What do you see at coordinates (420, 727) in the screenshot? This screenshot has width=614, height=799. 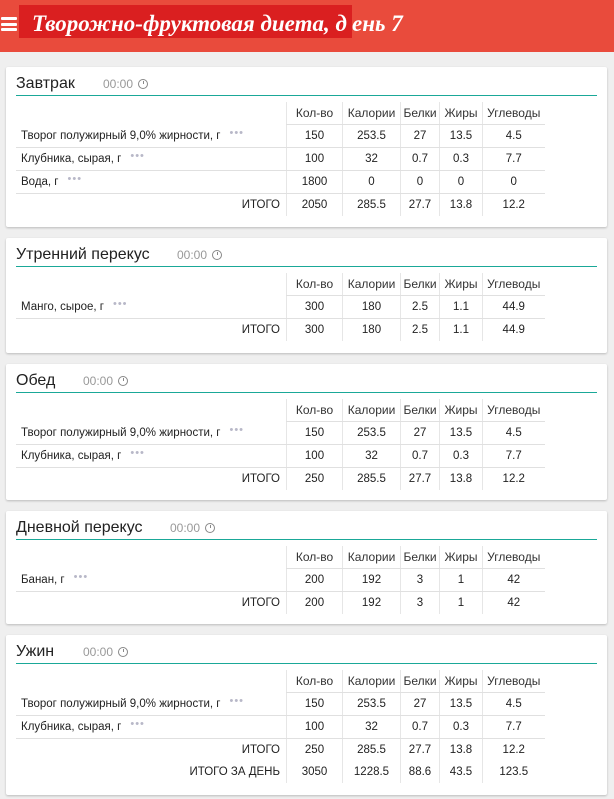 I see `food-pro: 0.7` at bounding box center [420, 727].